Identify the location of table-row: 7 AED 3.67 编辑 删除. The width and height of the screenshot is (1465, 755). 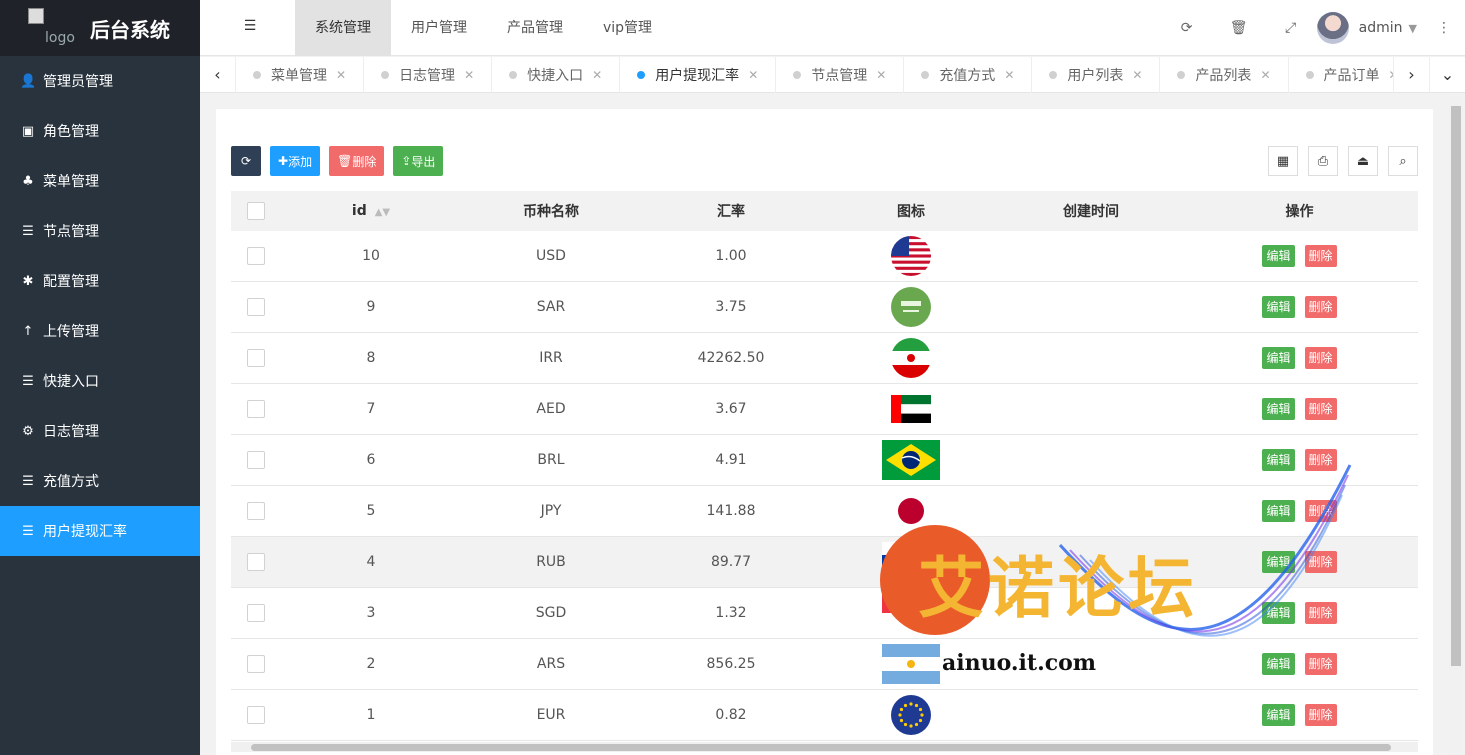
(824, 409).